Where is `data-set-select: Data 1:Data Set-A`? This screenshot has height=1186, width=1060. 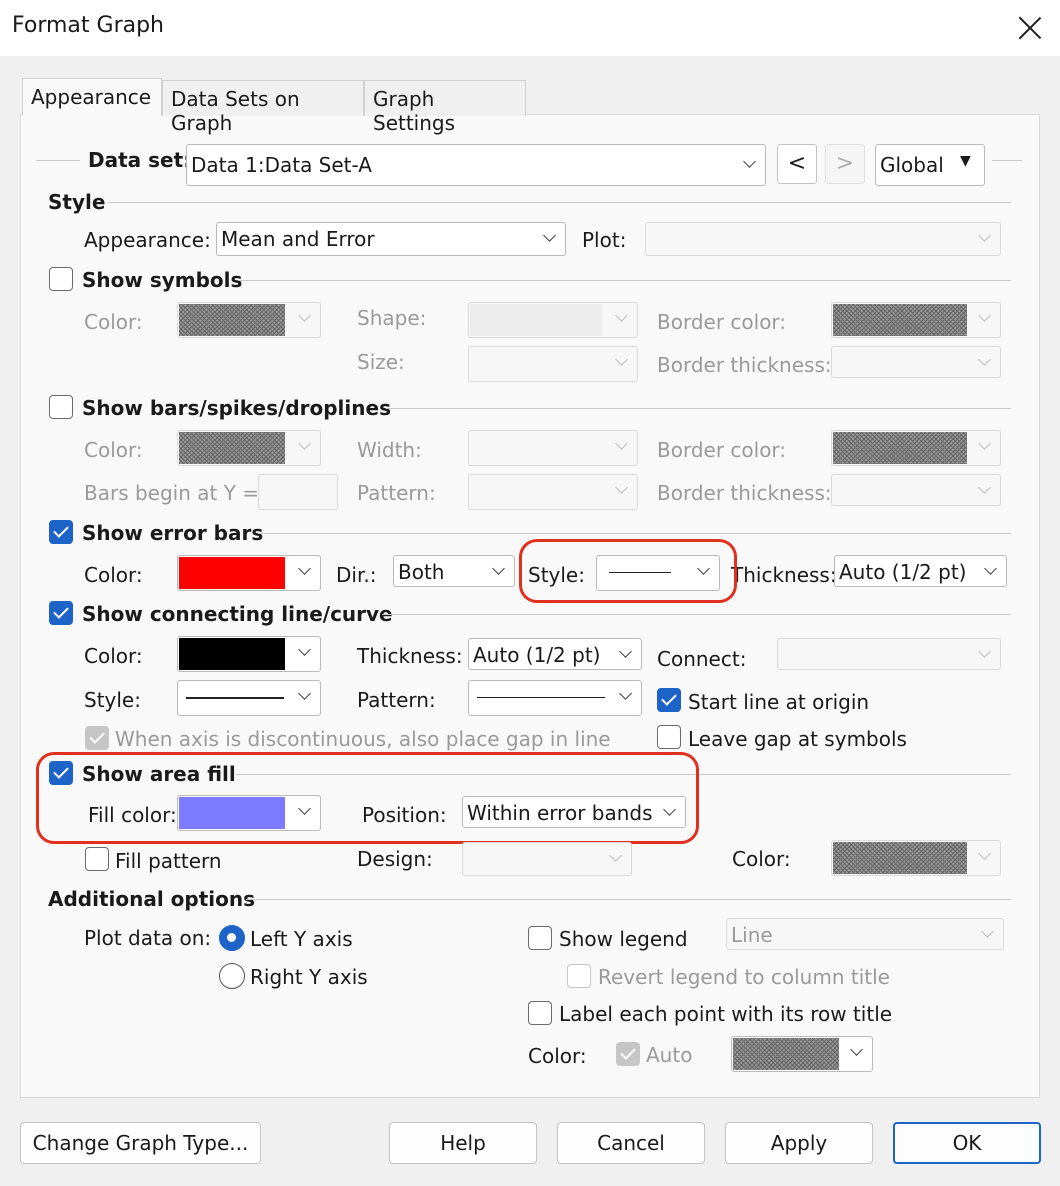
data-set-select: Data 1:Data Set-A is located at coordinates (476, 165).